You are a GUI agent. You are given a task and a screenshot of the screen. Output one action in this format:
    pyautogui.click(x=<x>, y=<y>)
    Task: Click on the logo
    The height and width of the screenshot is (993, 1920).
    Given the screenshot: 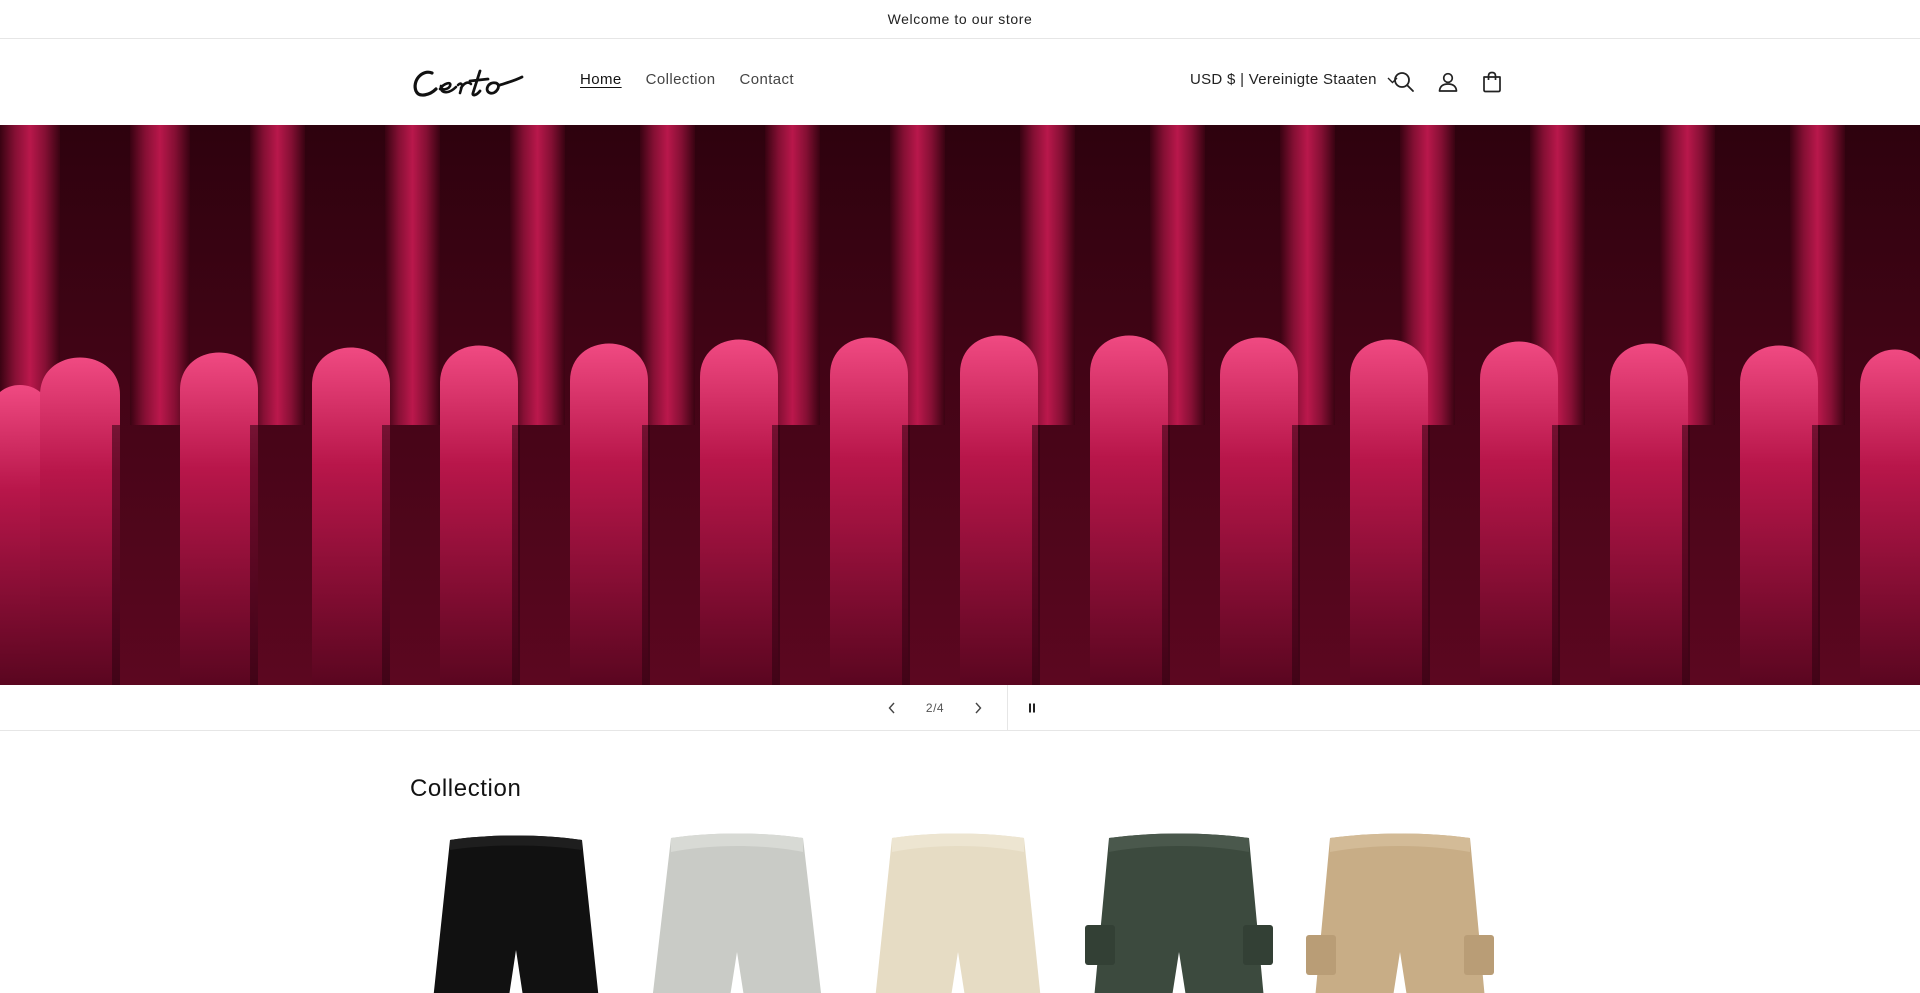 What is the action you would take?
    pyautogui.click(x=475, y=82)
    